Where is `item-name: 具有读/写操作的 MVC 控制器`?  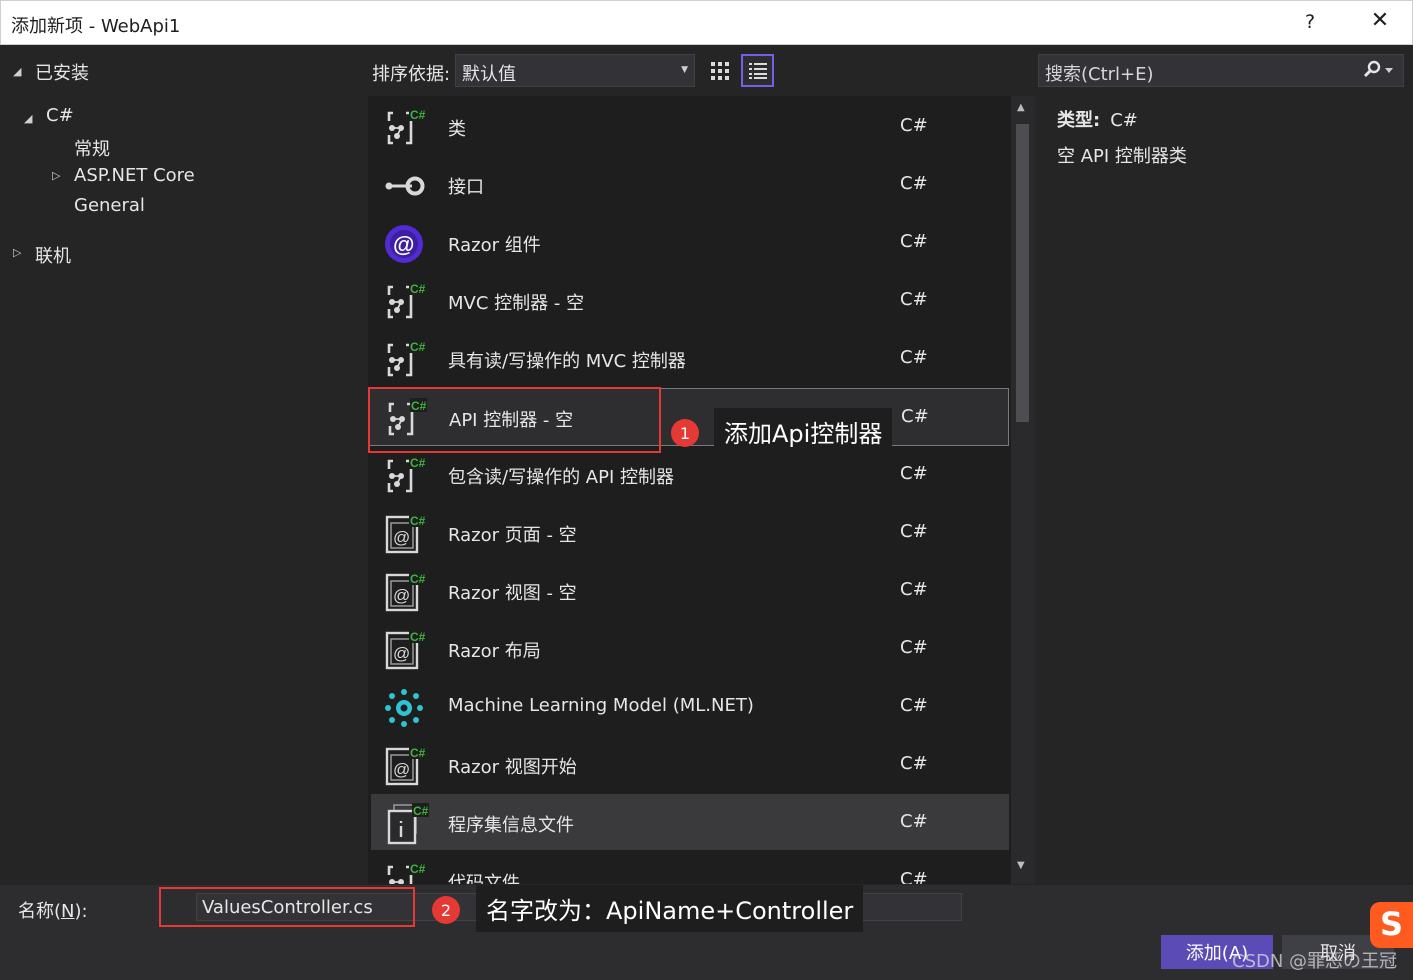
item-name: 具有读/写操作的 MVC 控制器 is located at coordinates (567, 361).